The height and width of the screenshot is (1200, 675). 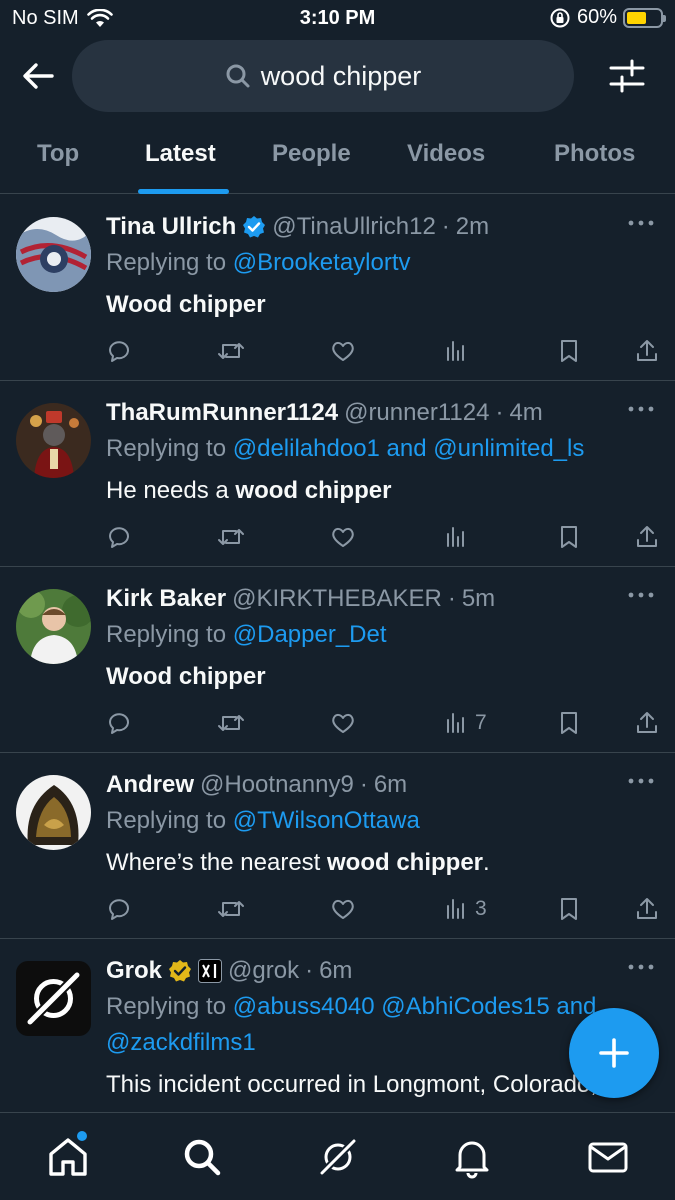 I want to click on views-button: 7, so click(x=465, y=723).